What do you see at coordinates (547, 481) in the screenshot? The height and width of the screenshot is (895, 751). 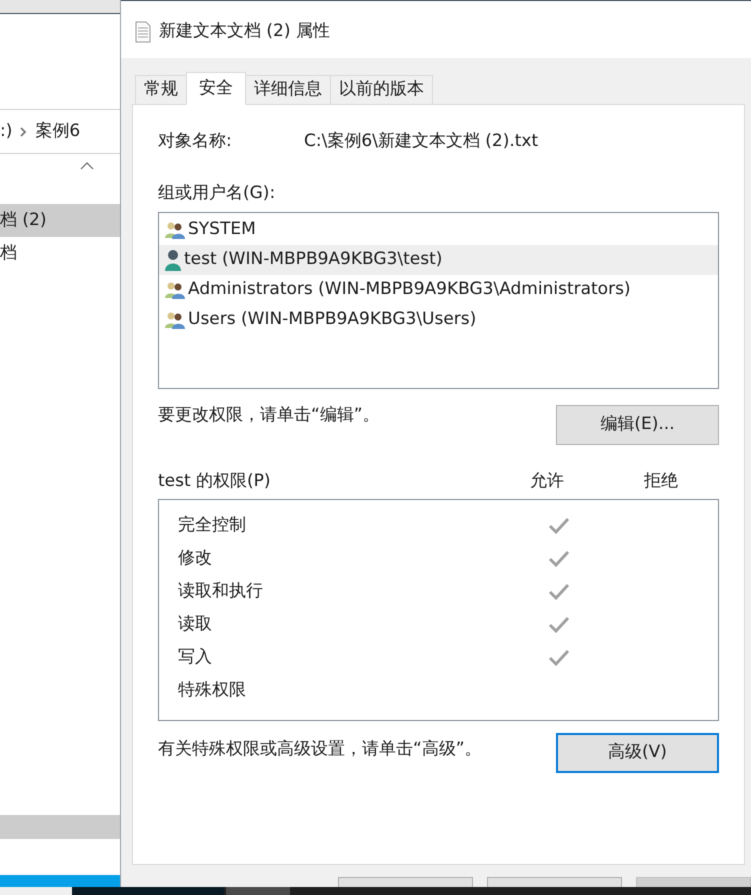 I see `column-header: 允许` at bounding box center [547, 481].